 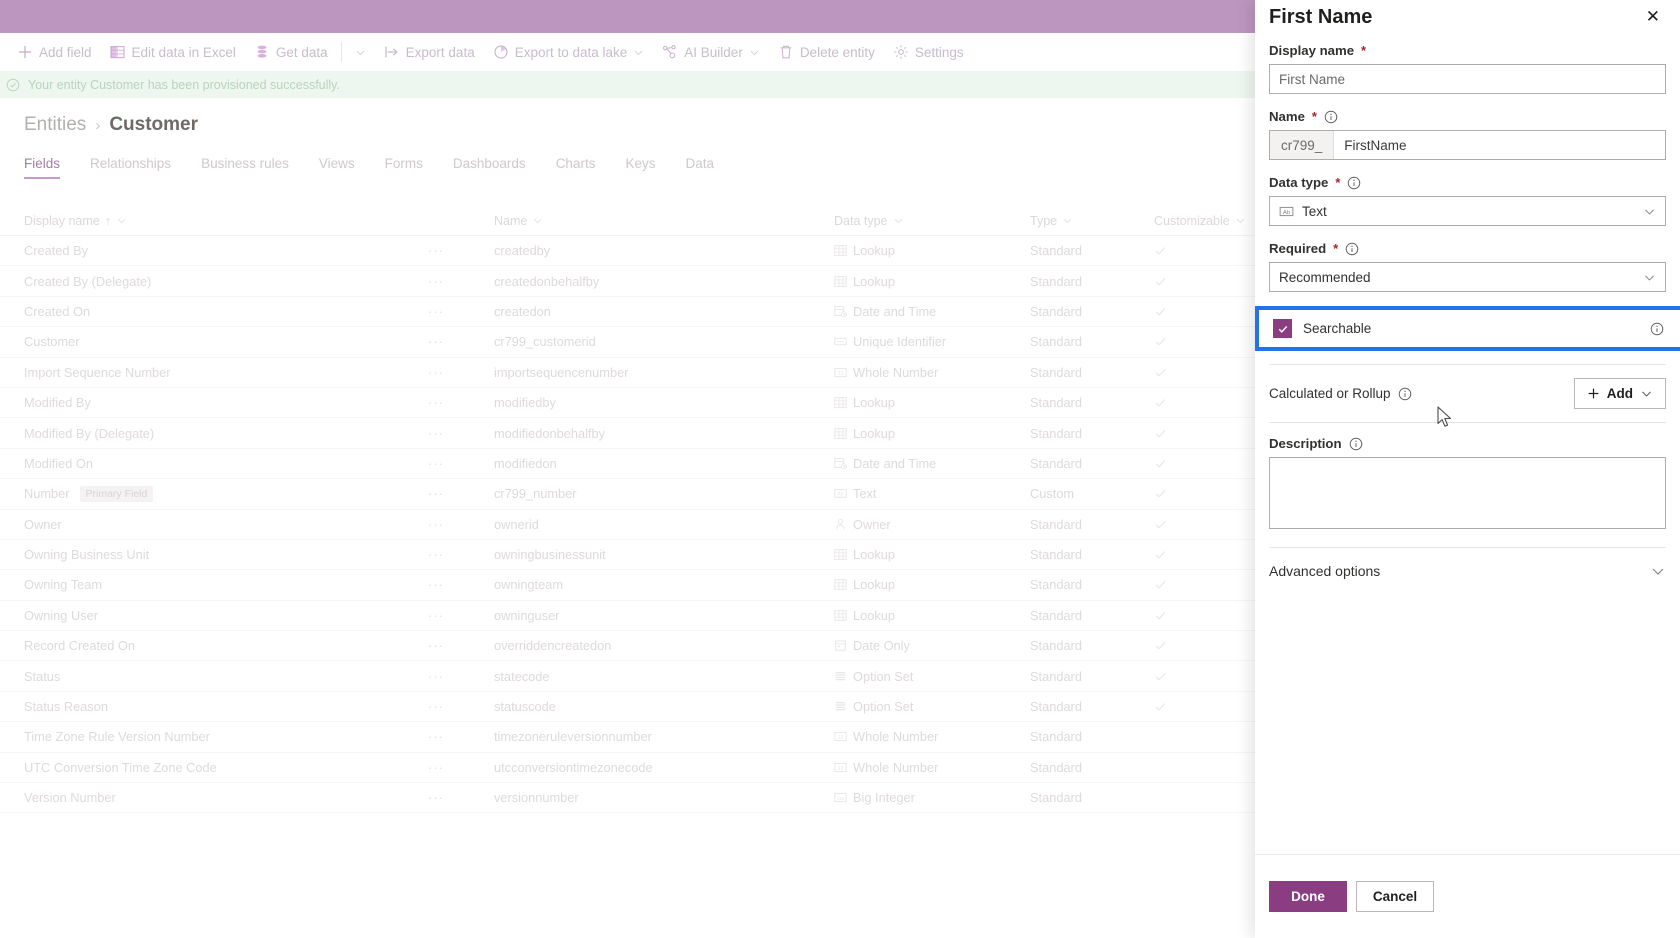 What do you see at coordinates (226, 433) in the screenshot?
I see `cell-display-name: Modified By (Delegate)` at bounding box center [226, 433].